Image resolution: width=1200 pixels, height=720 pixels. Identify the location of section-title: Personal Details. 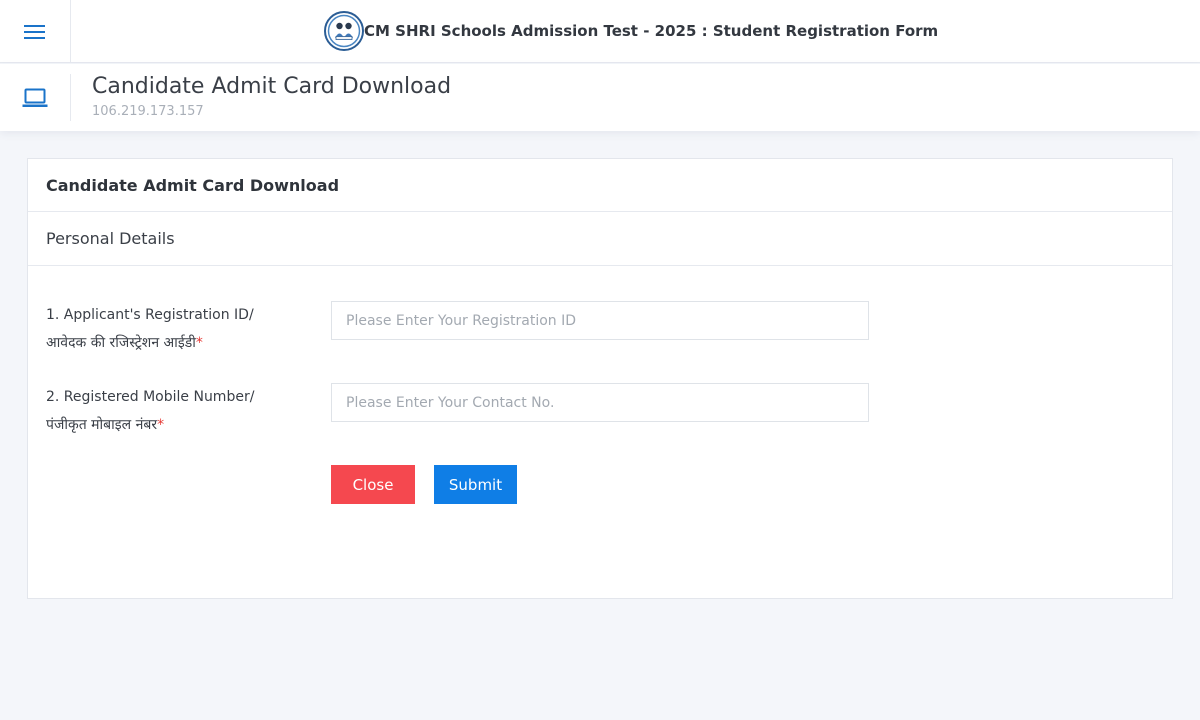
(110, 238).